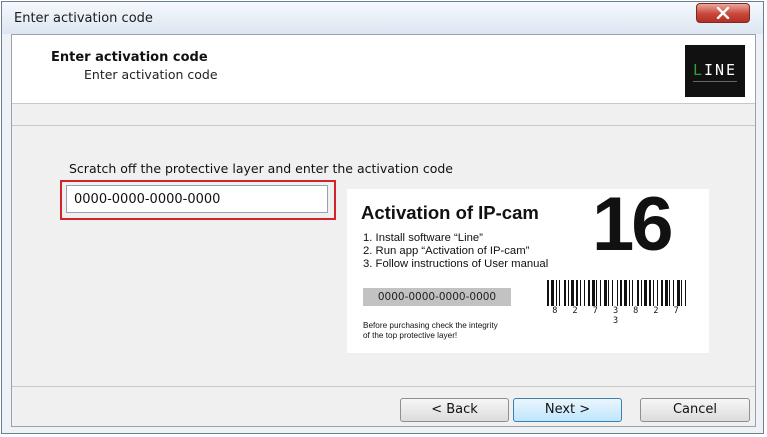 The image size is (767, 437). Describe the element at coordinates (129, 57) in the screenshot. I see `header-title: Enter activation code` at that location.